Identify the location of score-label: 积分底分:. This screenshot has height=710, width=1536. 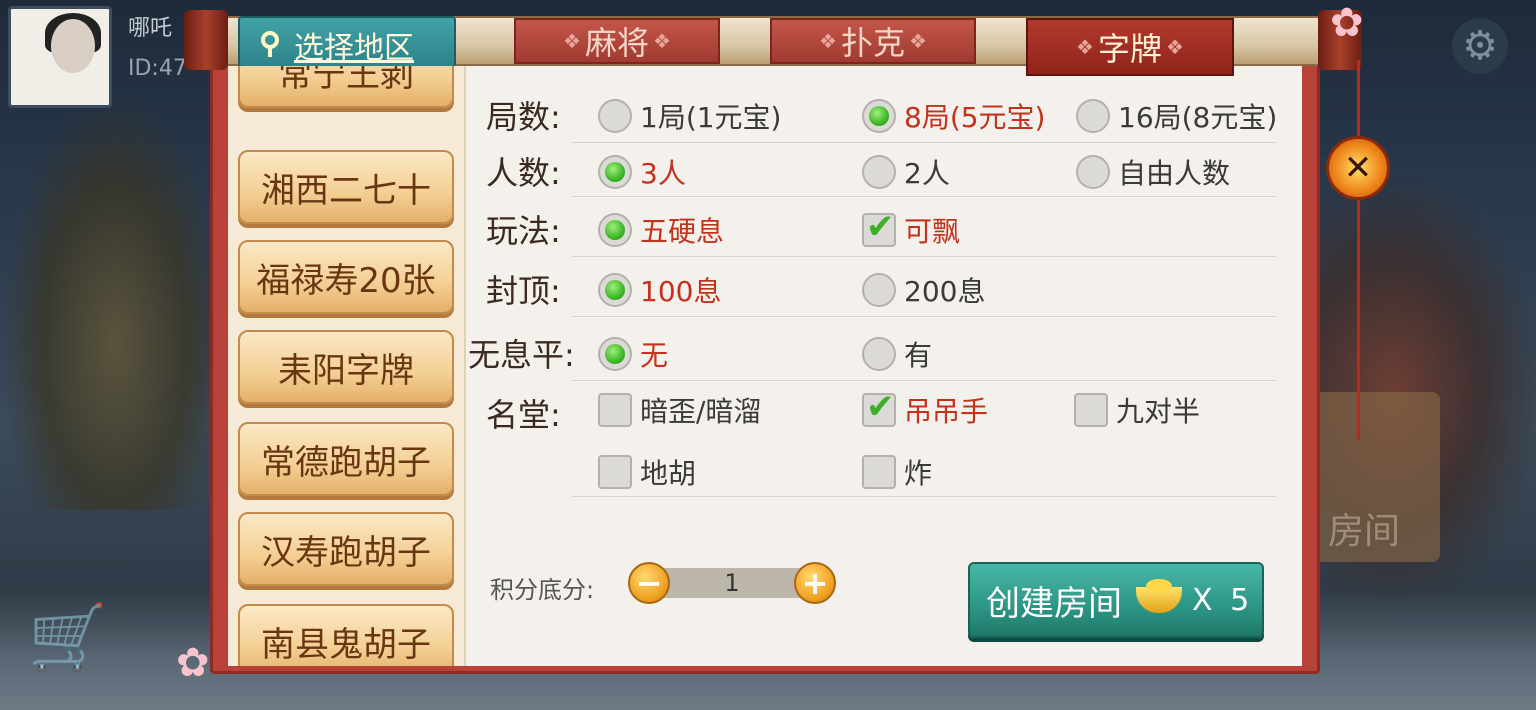
(542, 590).